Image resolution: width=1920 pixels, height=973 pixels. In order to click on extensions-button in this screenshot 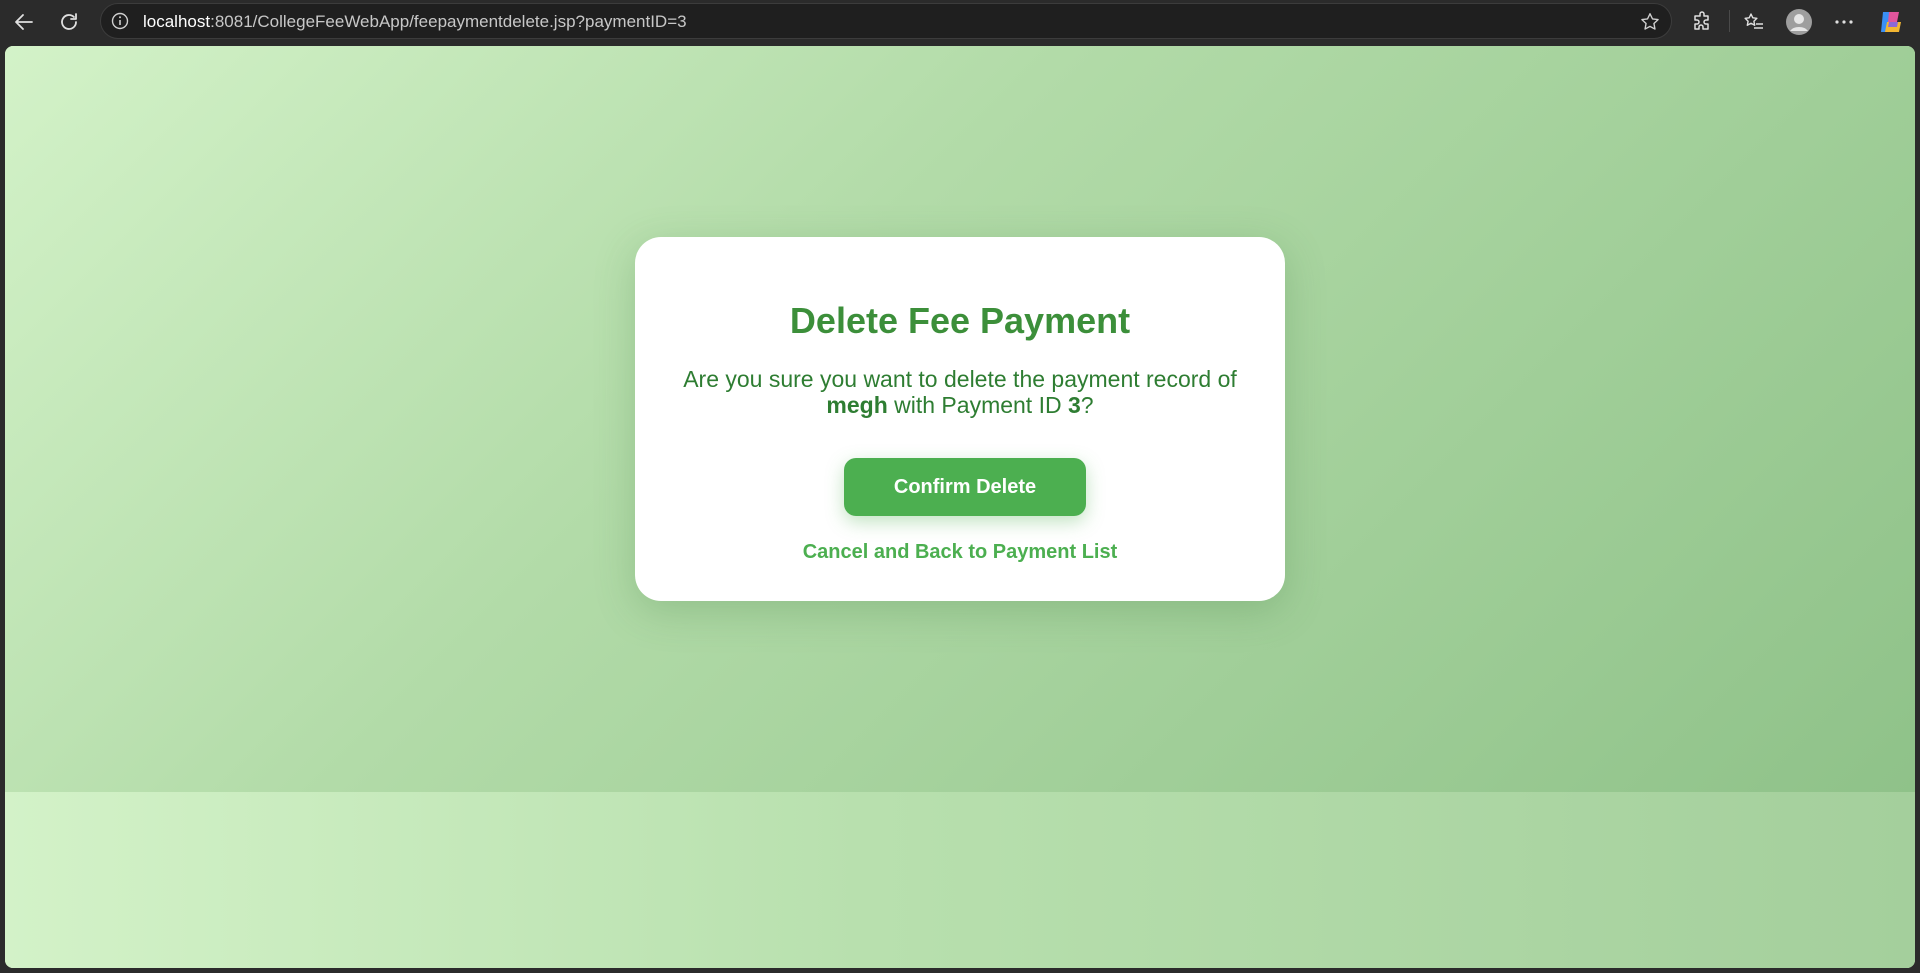, I will do `click(1703, 22)`.